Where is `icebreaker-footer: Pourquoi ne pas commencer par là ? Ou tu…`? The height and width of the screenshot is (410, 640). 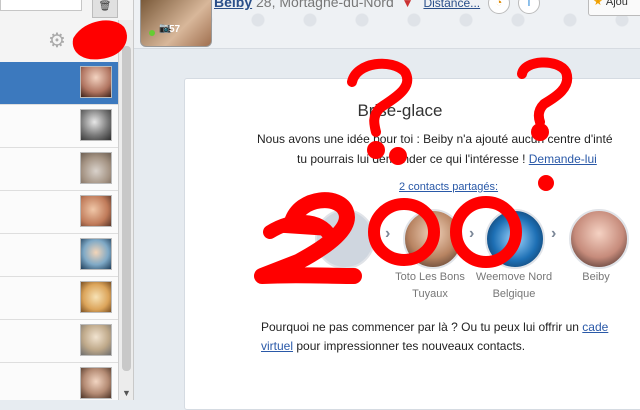 icebreaker-footer: Pourquoi ne pas commencer par là ? Ou tu… is located at coordinates (450, 337).